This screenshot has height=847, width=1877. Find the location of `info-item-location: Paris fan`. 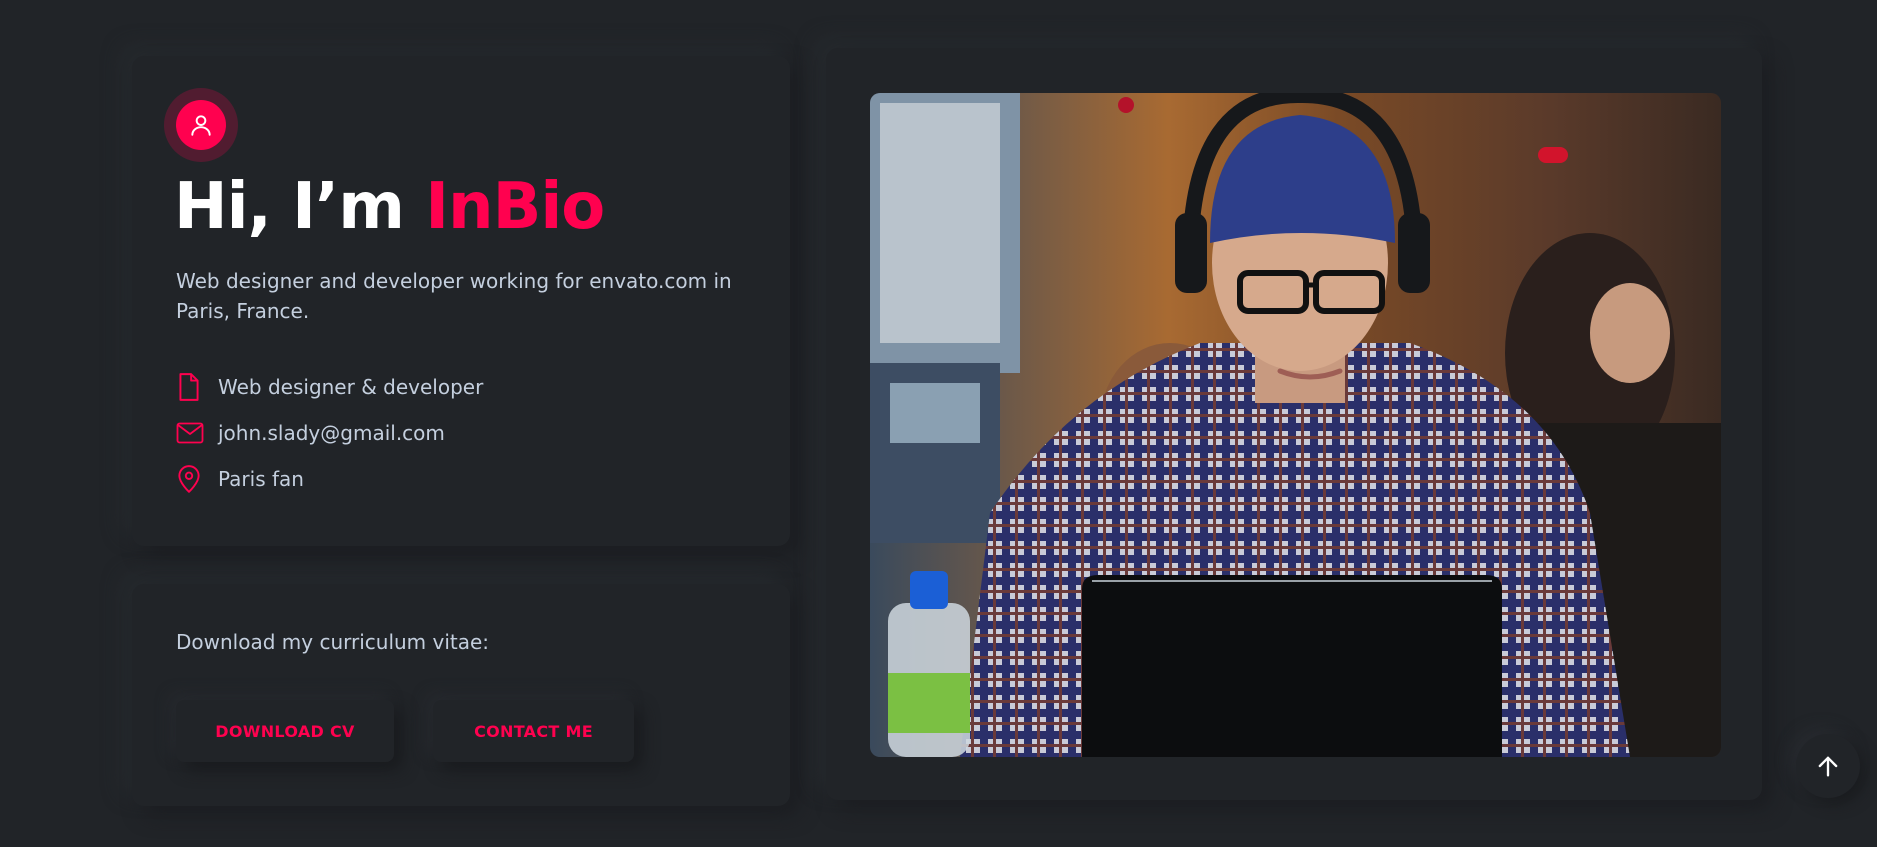

info-item-location: Paris fan is located at coordinates (329, 479).